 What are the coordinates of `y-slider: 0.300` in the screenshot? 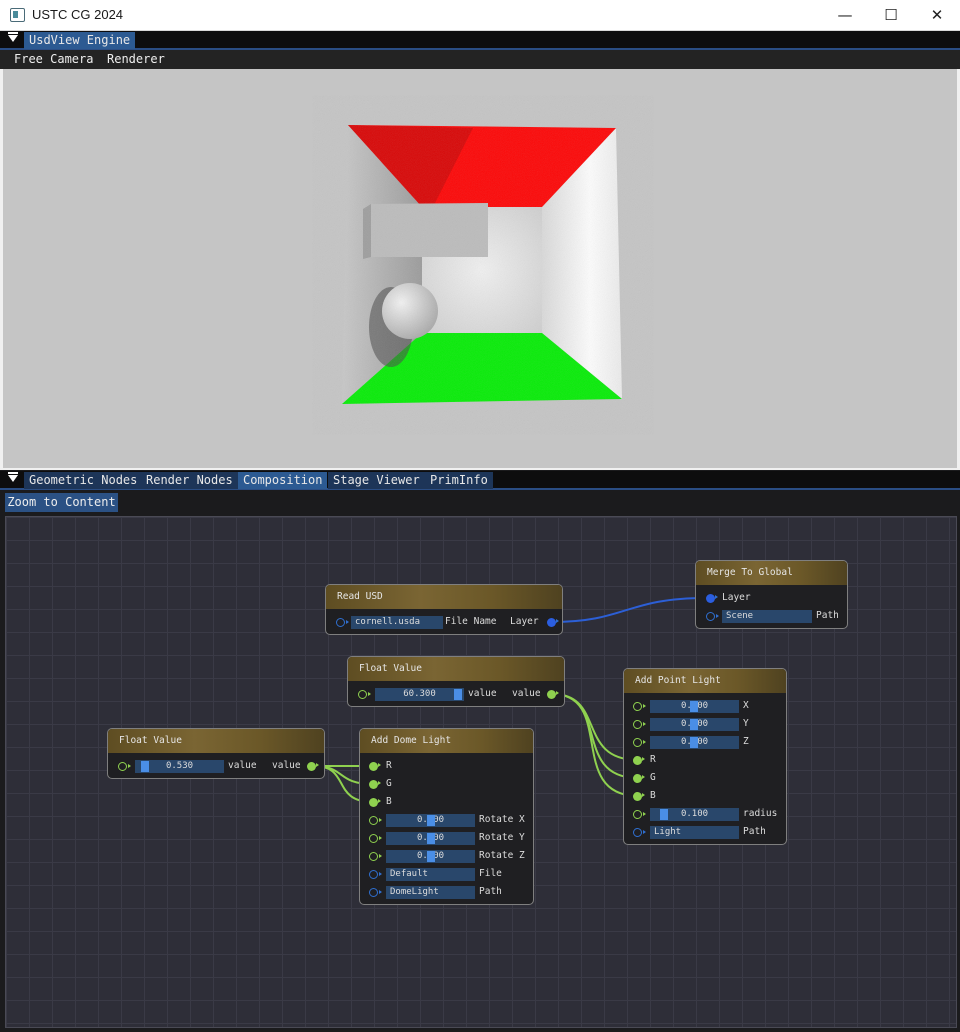 It's located at (694, 724).